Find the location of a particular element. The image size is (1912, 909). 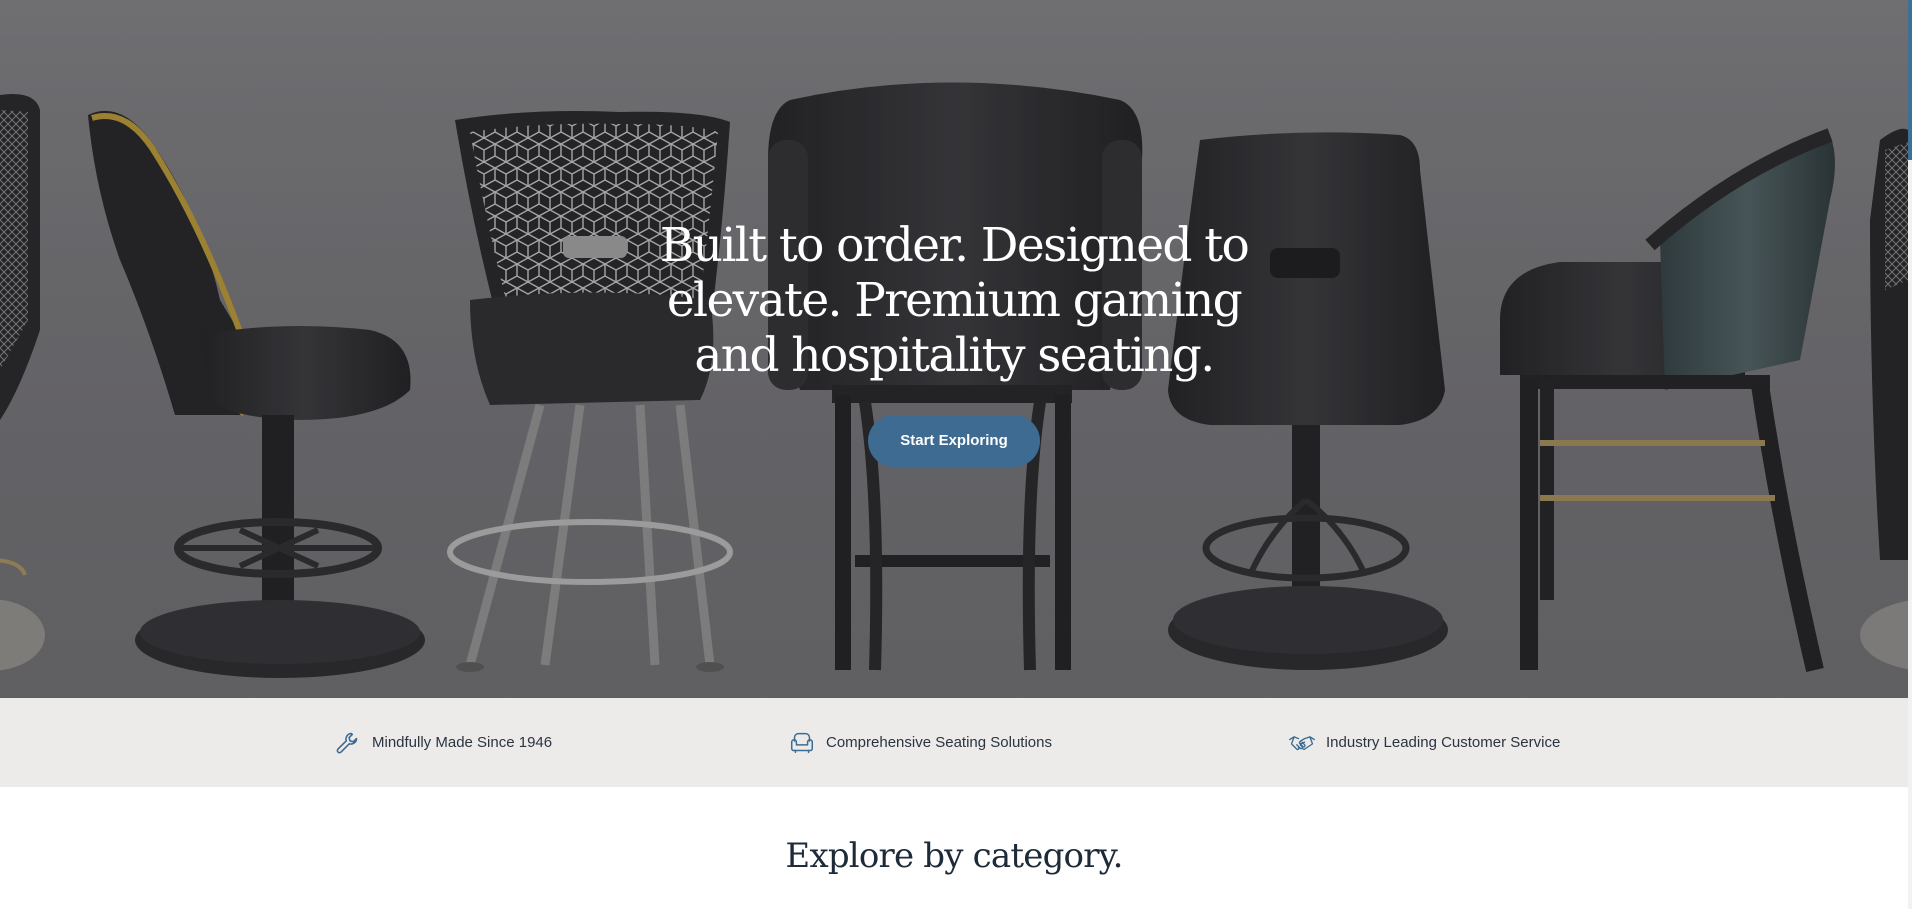

feature-item-customer-service: Industry Leading Customer Service is located at coordinates (1424, 742).